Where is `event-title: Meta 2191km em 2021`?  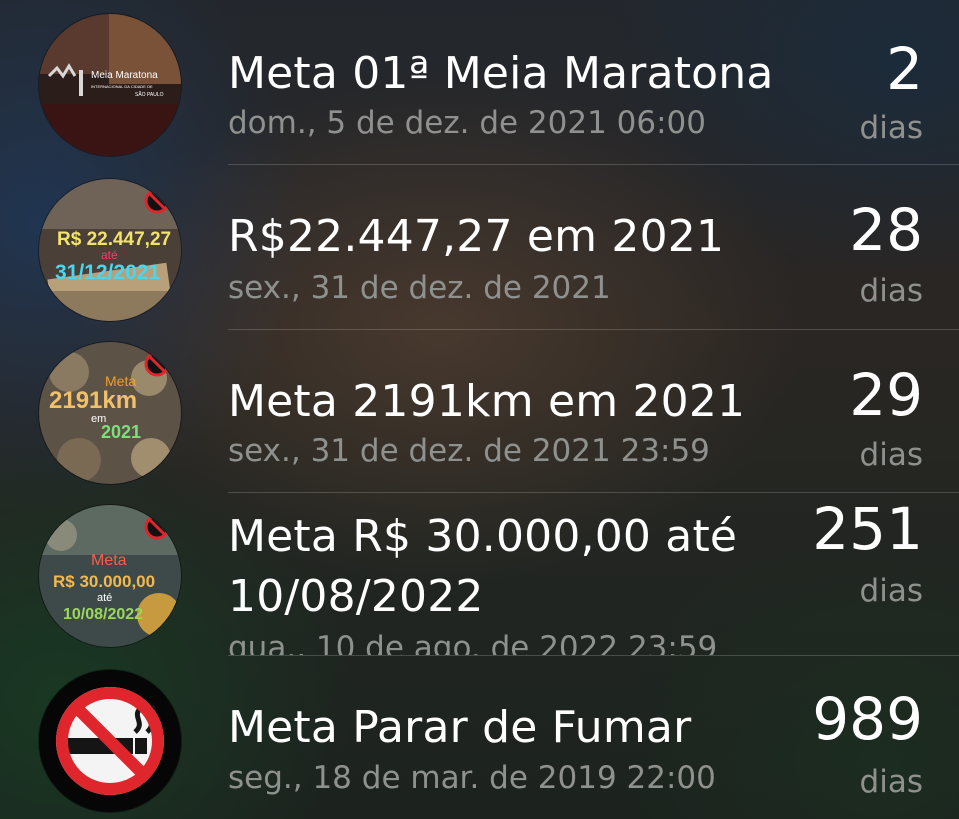 event-title: Meta 2191km em 2021 is located at coordinates (487, 401).